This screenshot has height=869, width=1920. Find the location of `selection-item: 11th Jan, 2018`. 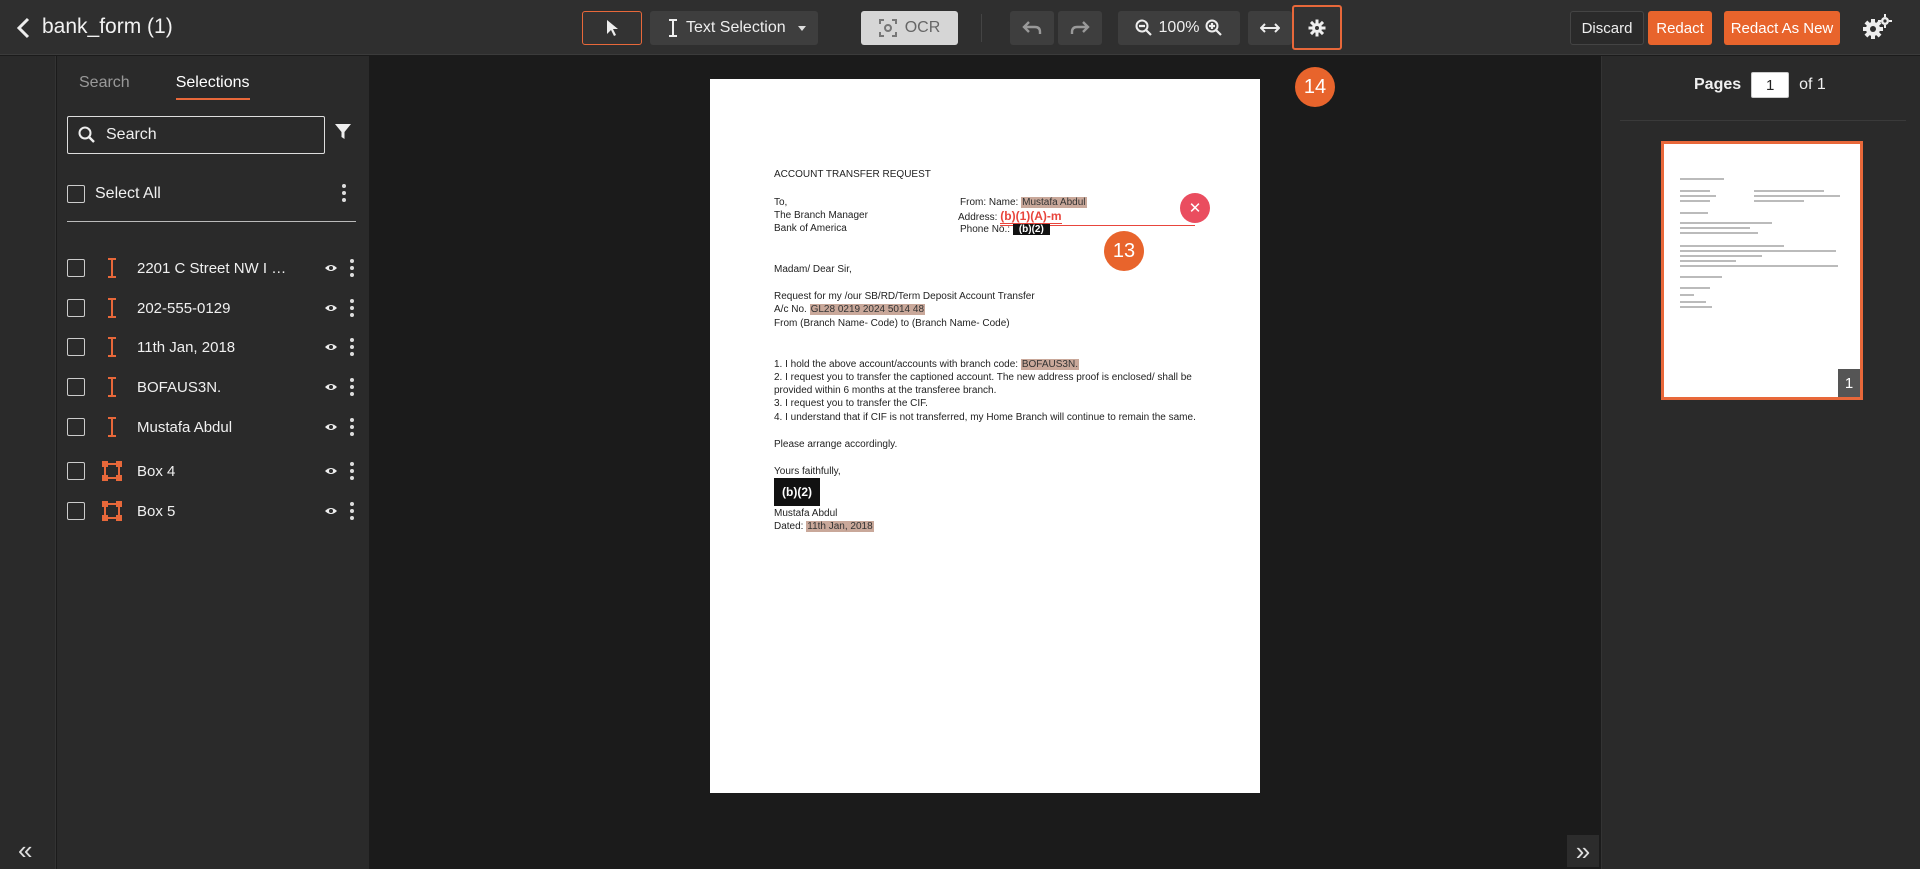

selection-item: 11th Jan, 2018 is located at coordinates (214, 347).